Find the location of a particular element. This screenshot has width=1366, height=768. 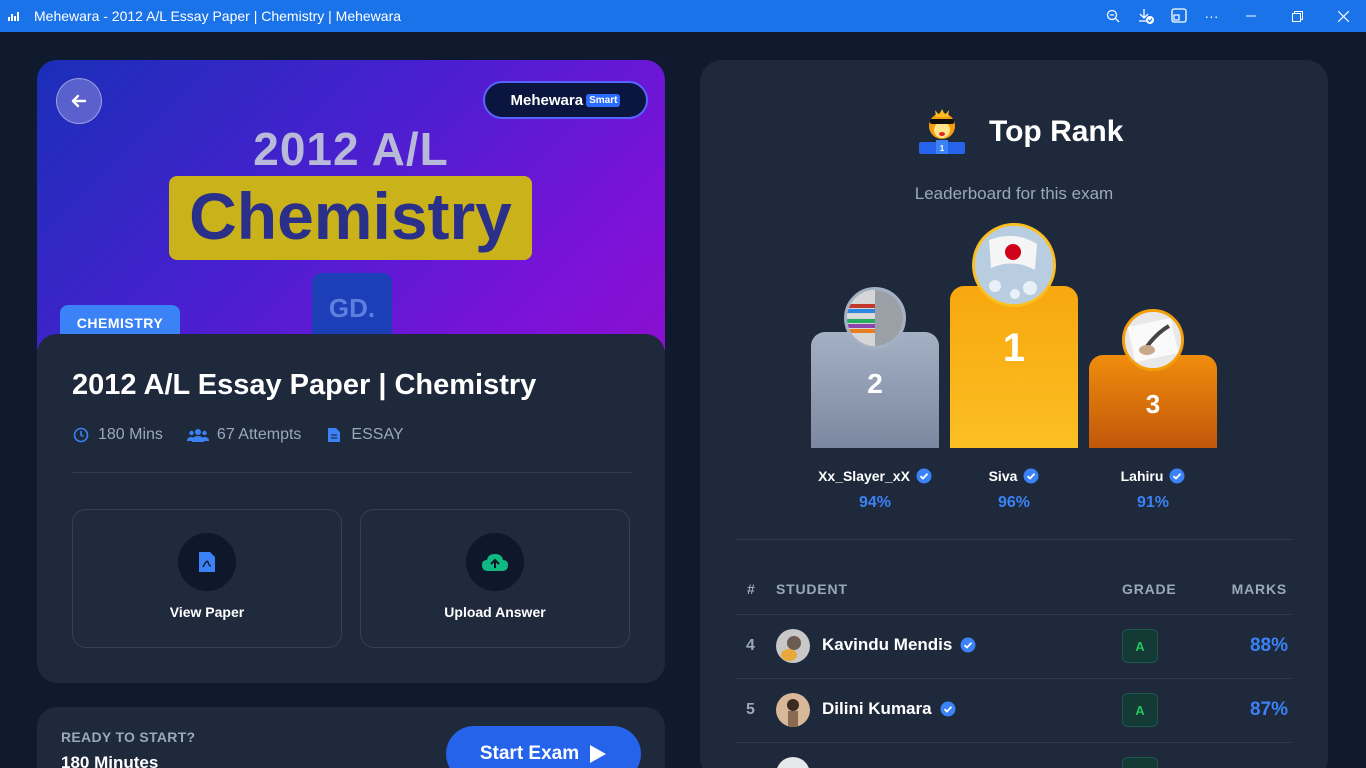

table-row-partial is located at coordinates (1014, 755).